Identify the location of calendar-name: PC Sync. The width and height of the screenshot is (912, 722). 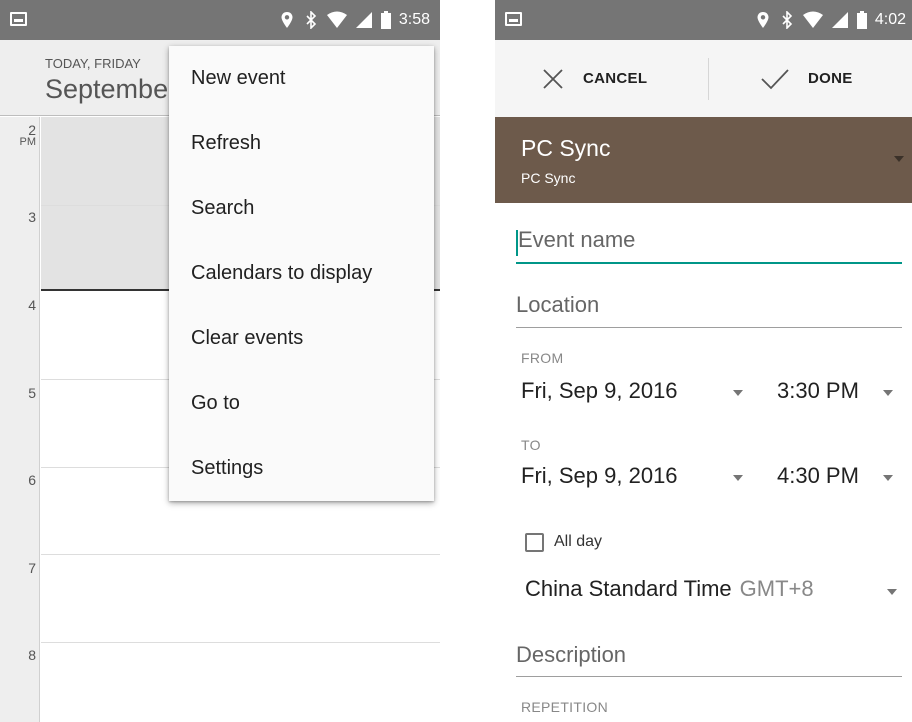
(566, 148).